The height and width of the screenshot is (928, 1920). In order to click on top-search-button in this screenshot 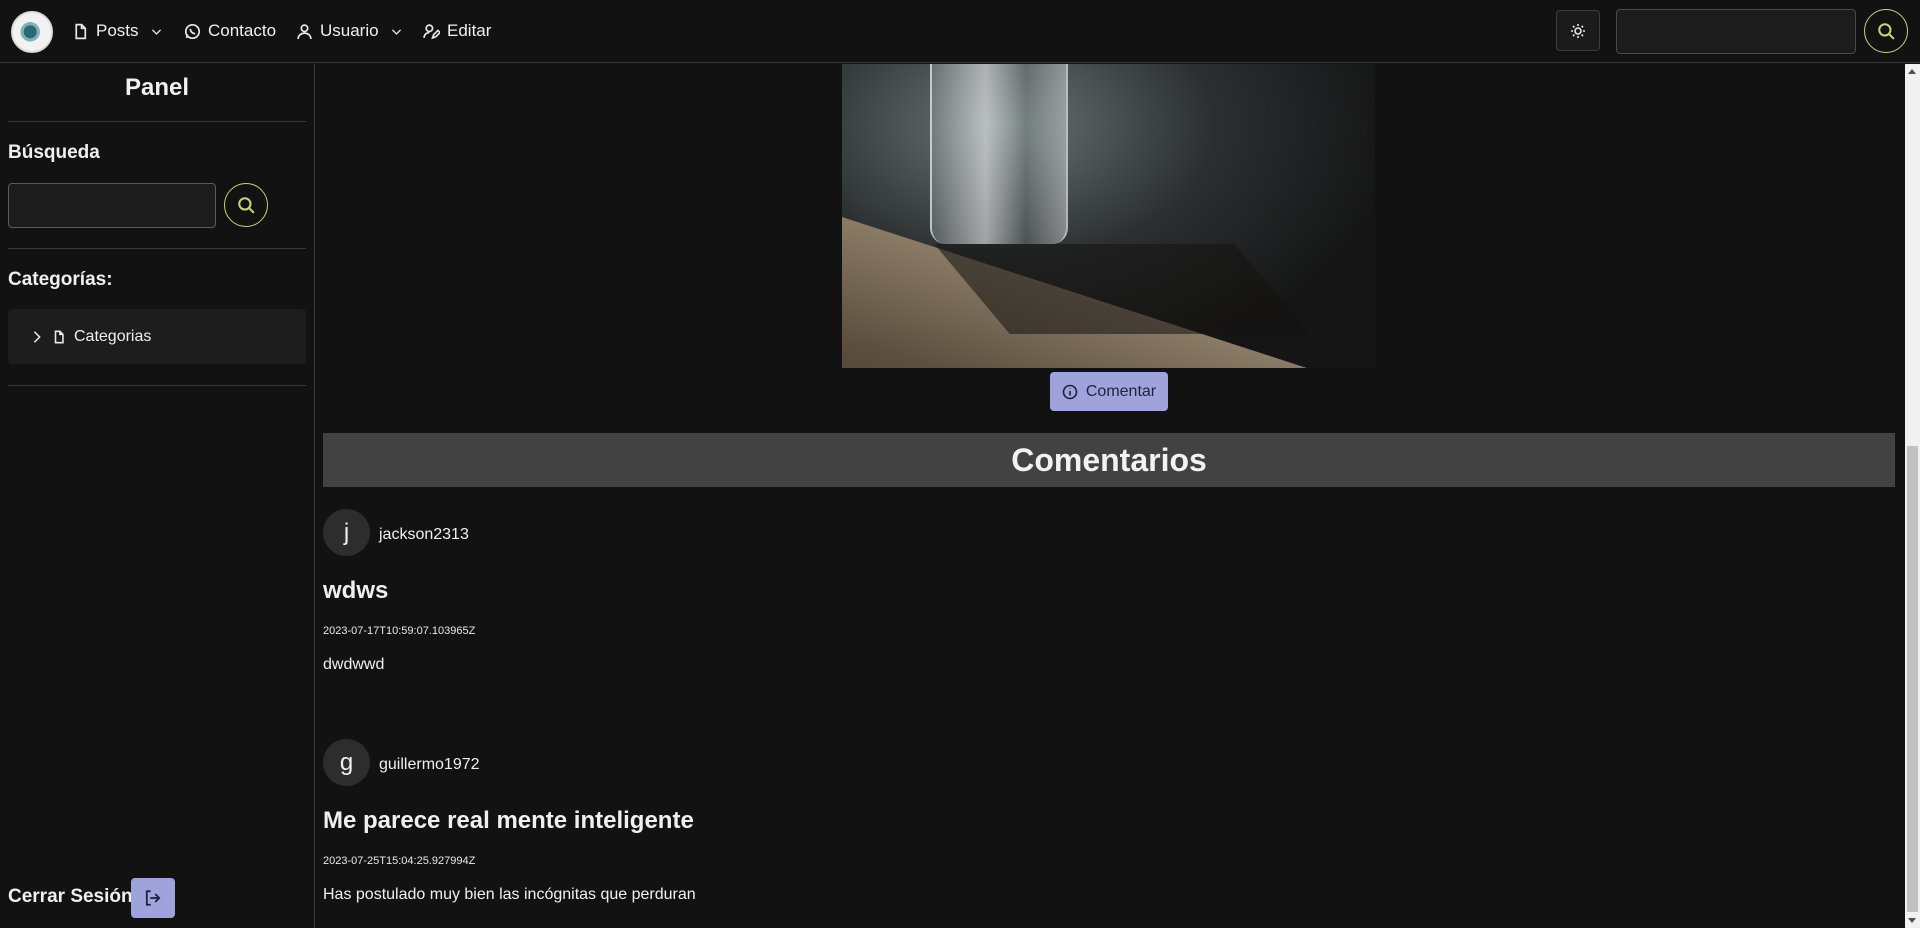, I will do `click(1886, 31)`.